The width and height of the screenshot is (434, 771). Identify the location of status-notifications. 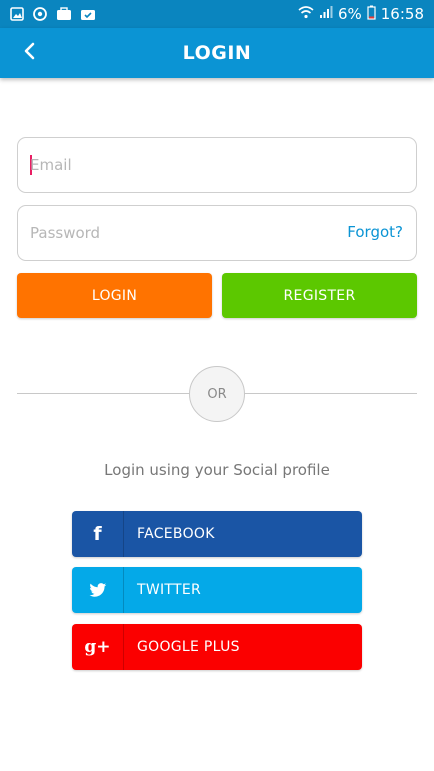
(53, 14).